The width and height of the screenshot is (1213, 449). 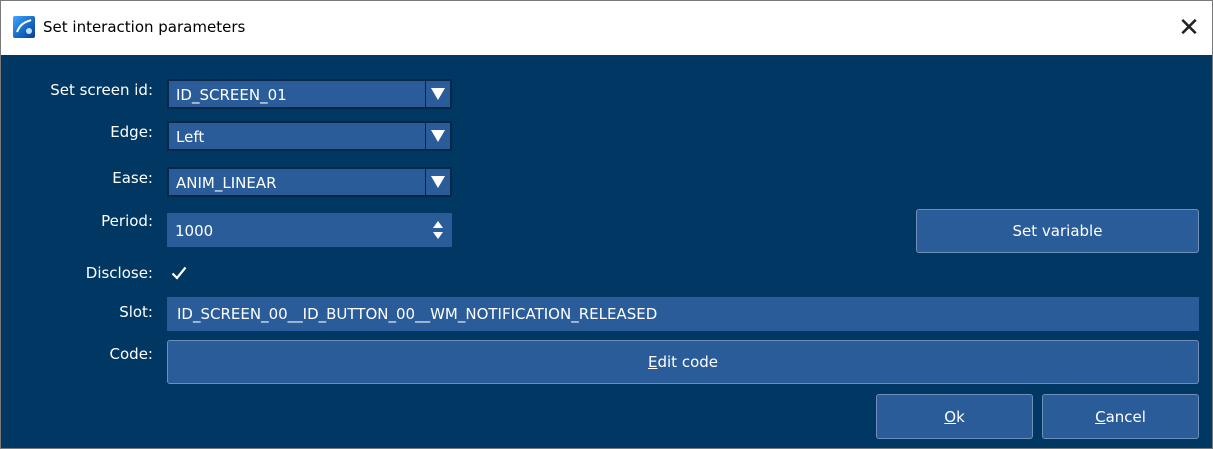 I want to click on ok-button: Ok, so click(x=954, y=416).